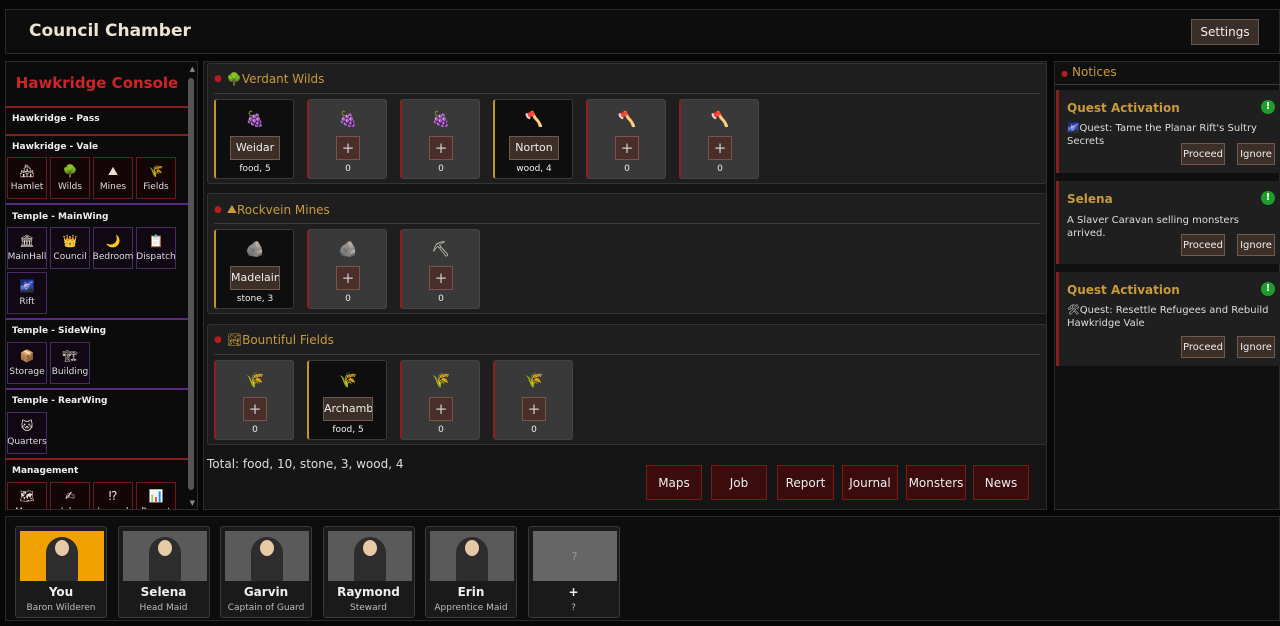 The image size is (1280, 626). I want to click on alert-icon: !, so click(1268, 198).